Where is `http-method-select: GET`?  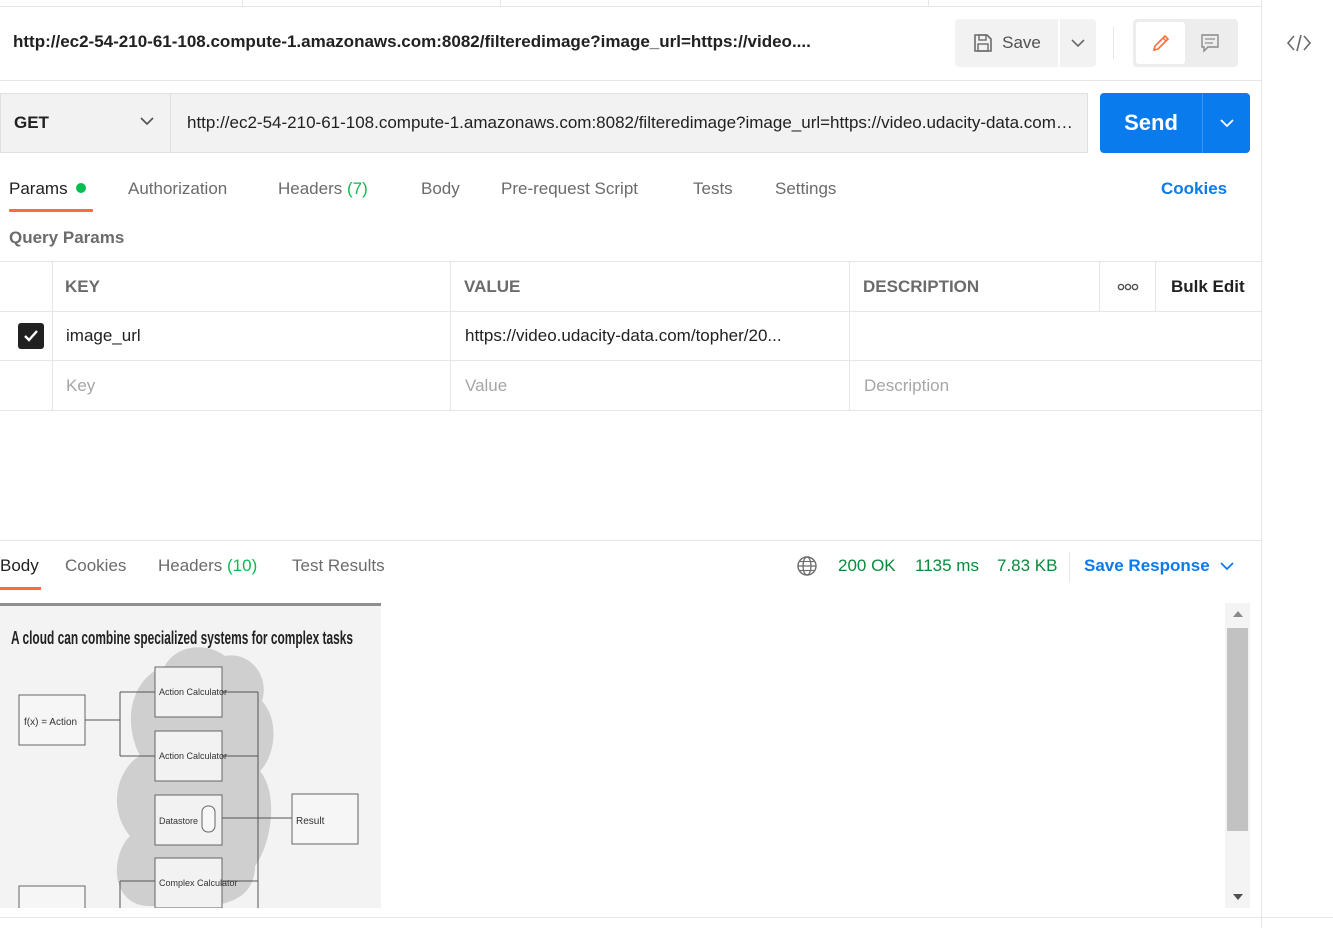
http-method-select: GET is located at coordinates (85, 123).